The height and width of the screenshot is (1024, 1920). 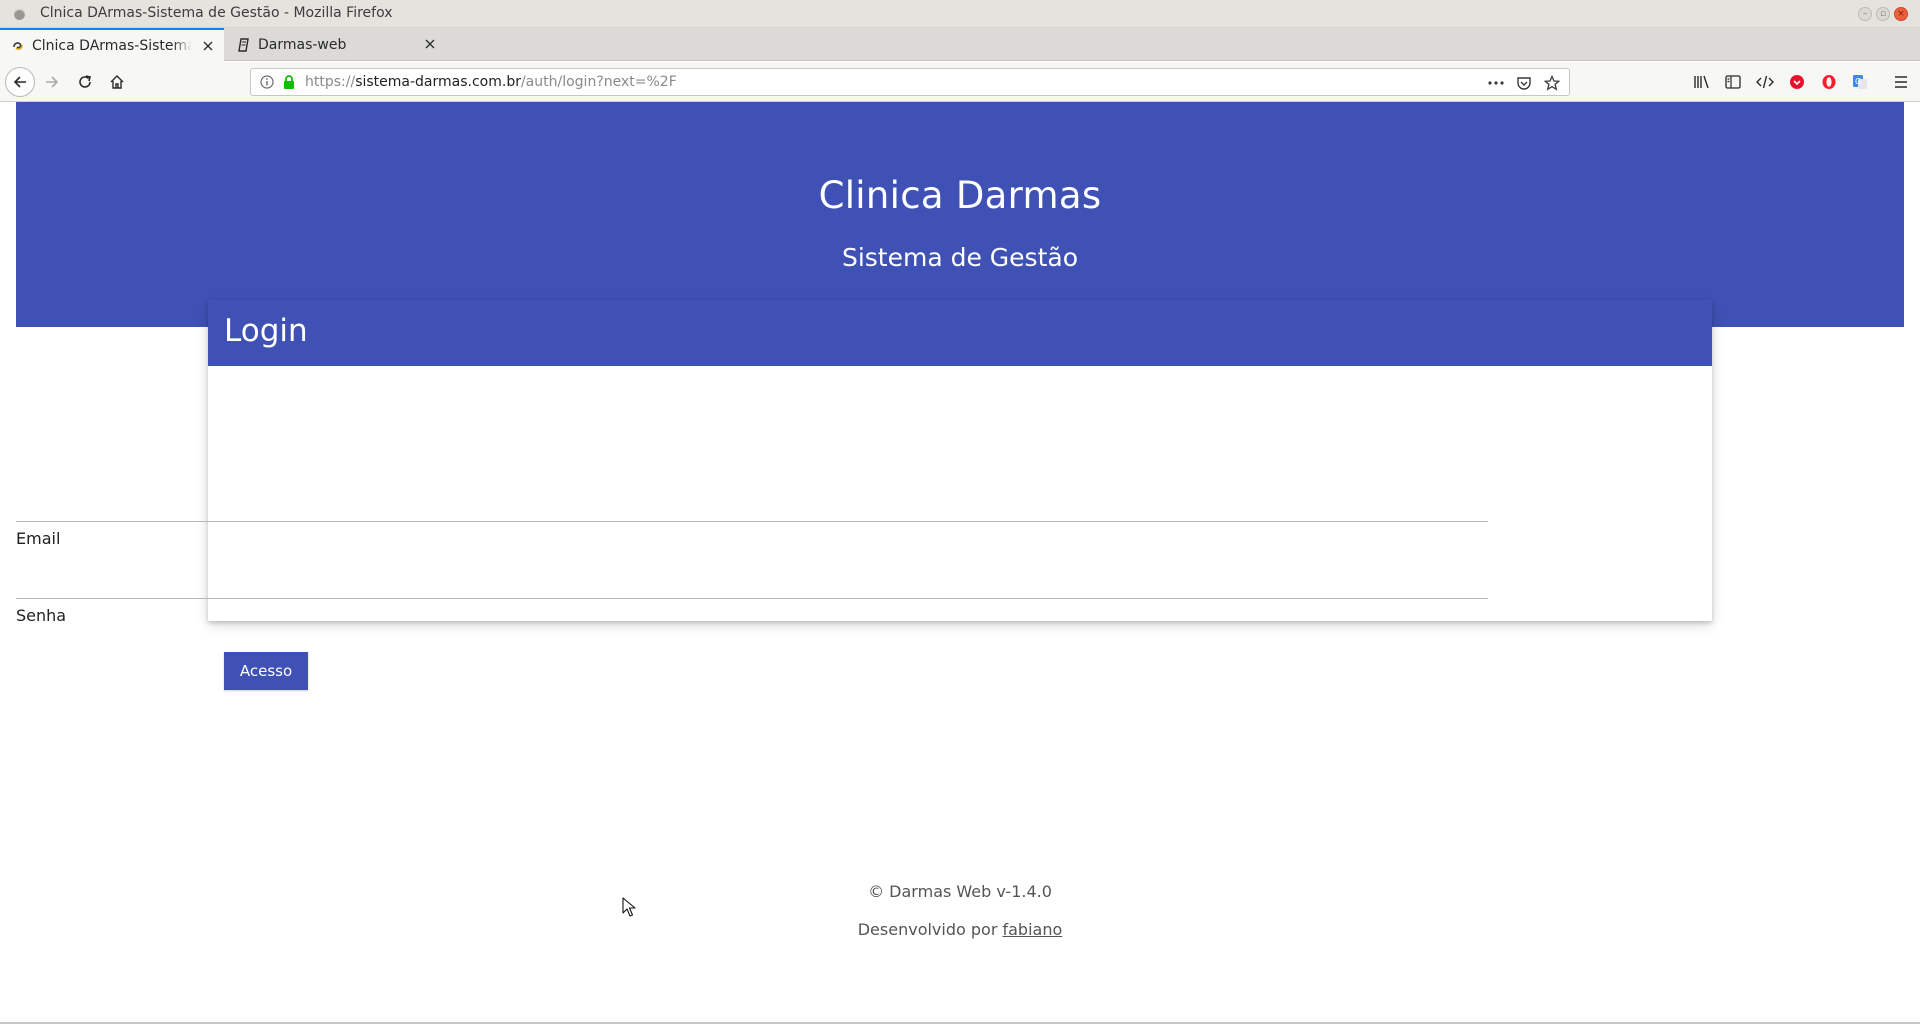 What do you see at coordinates (1733, 82) in the screenshot?
I see `sidebar-icon` at bounding box center [1733, 82].